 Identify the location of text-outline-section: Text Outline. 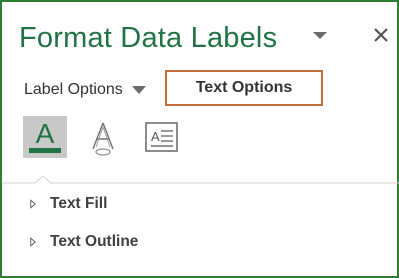
(84, 242).